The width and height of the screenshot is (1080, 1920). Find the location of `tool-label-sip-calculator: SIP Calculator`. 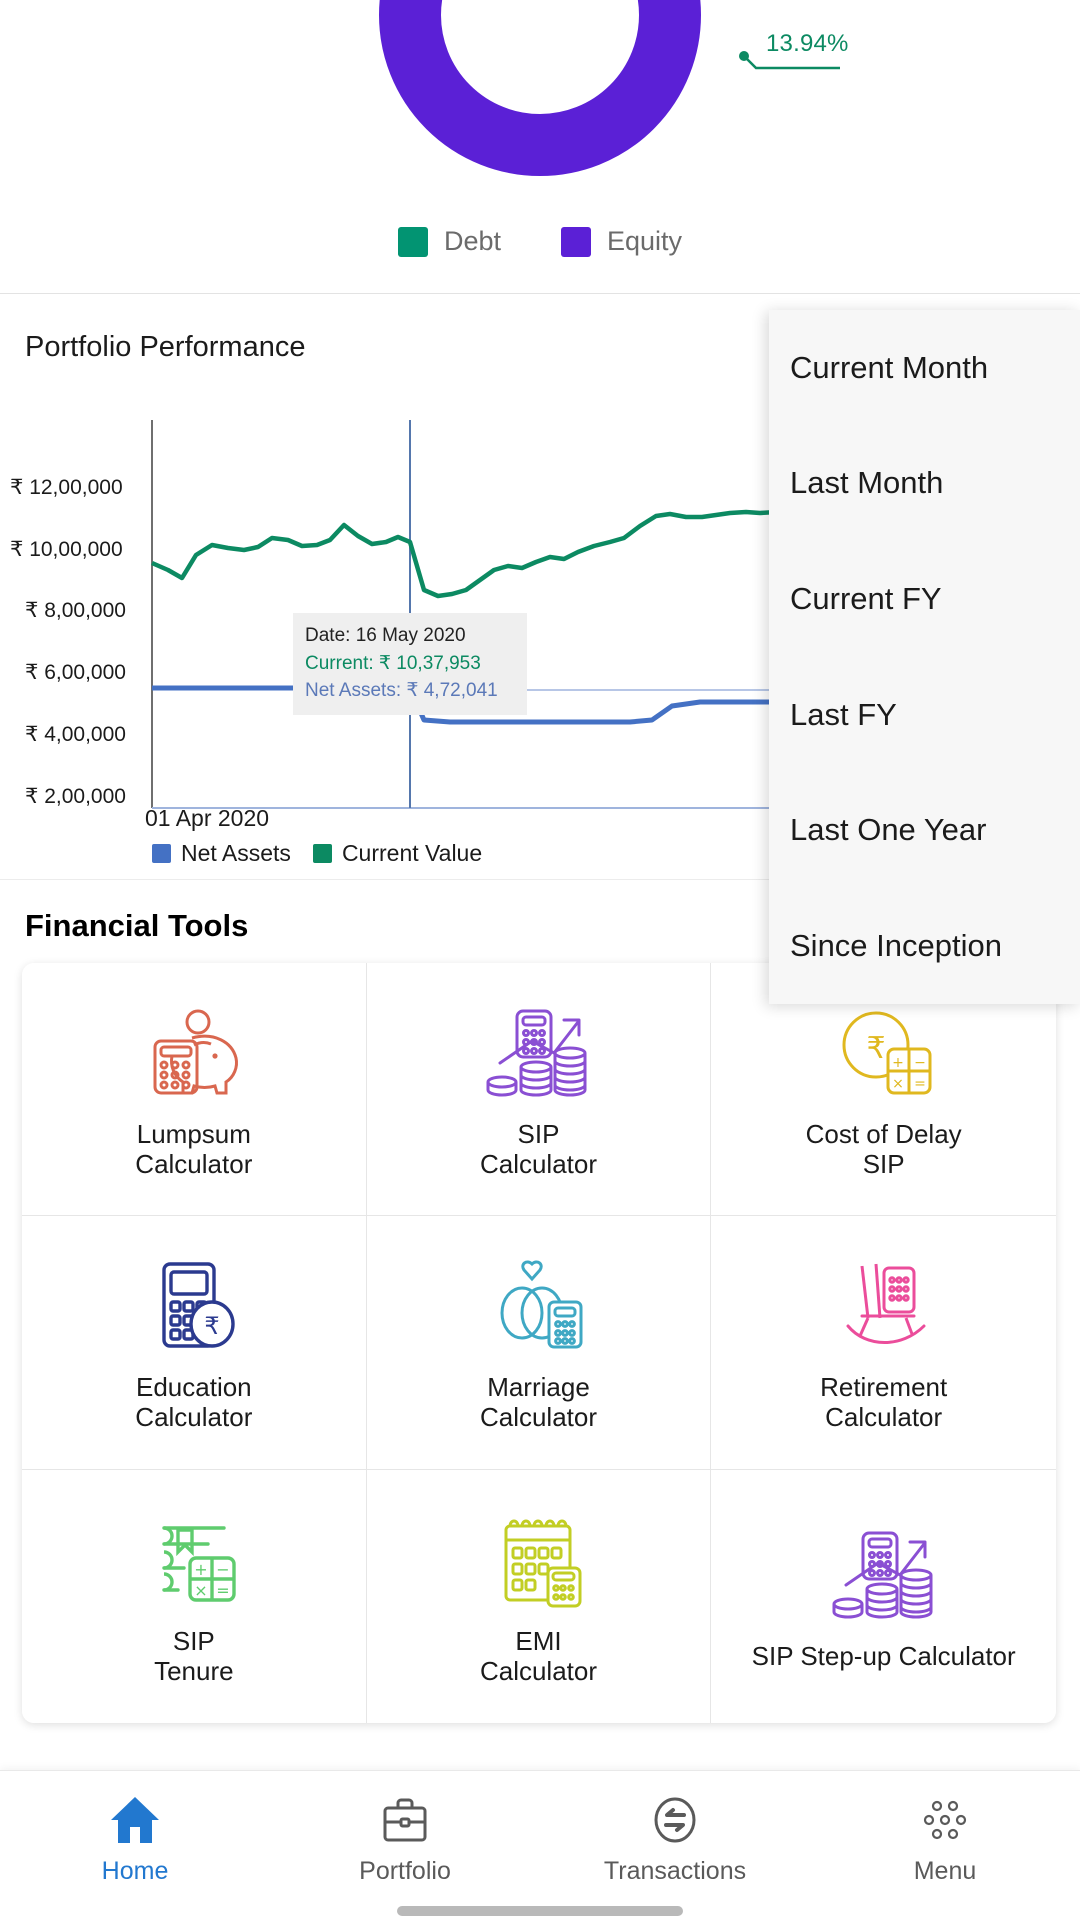

tool-label-sip-calculator: SIP Calculator is located at coordinates (538, 1149).